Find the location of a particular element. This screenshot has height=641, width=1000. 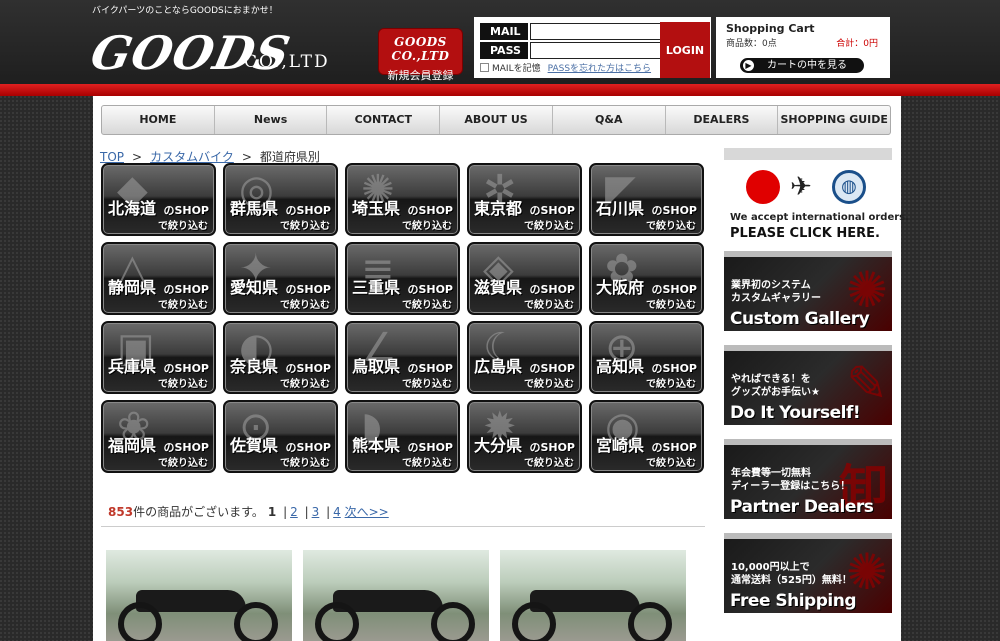

pagination-page-2: 2 is located at coordinates (294, 512).